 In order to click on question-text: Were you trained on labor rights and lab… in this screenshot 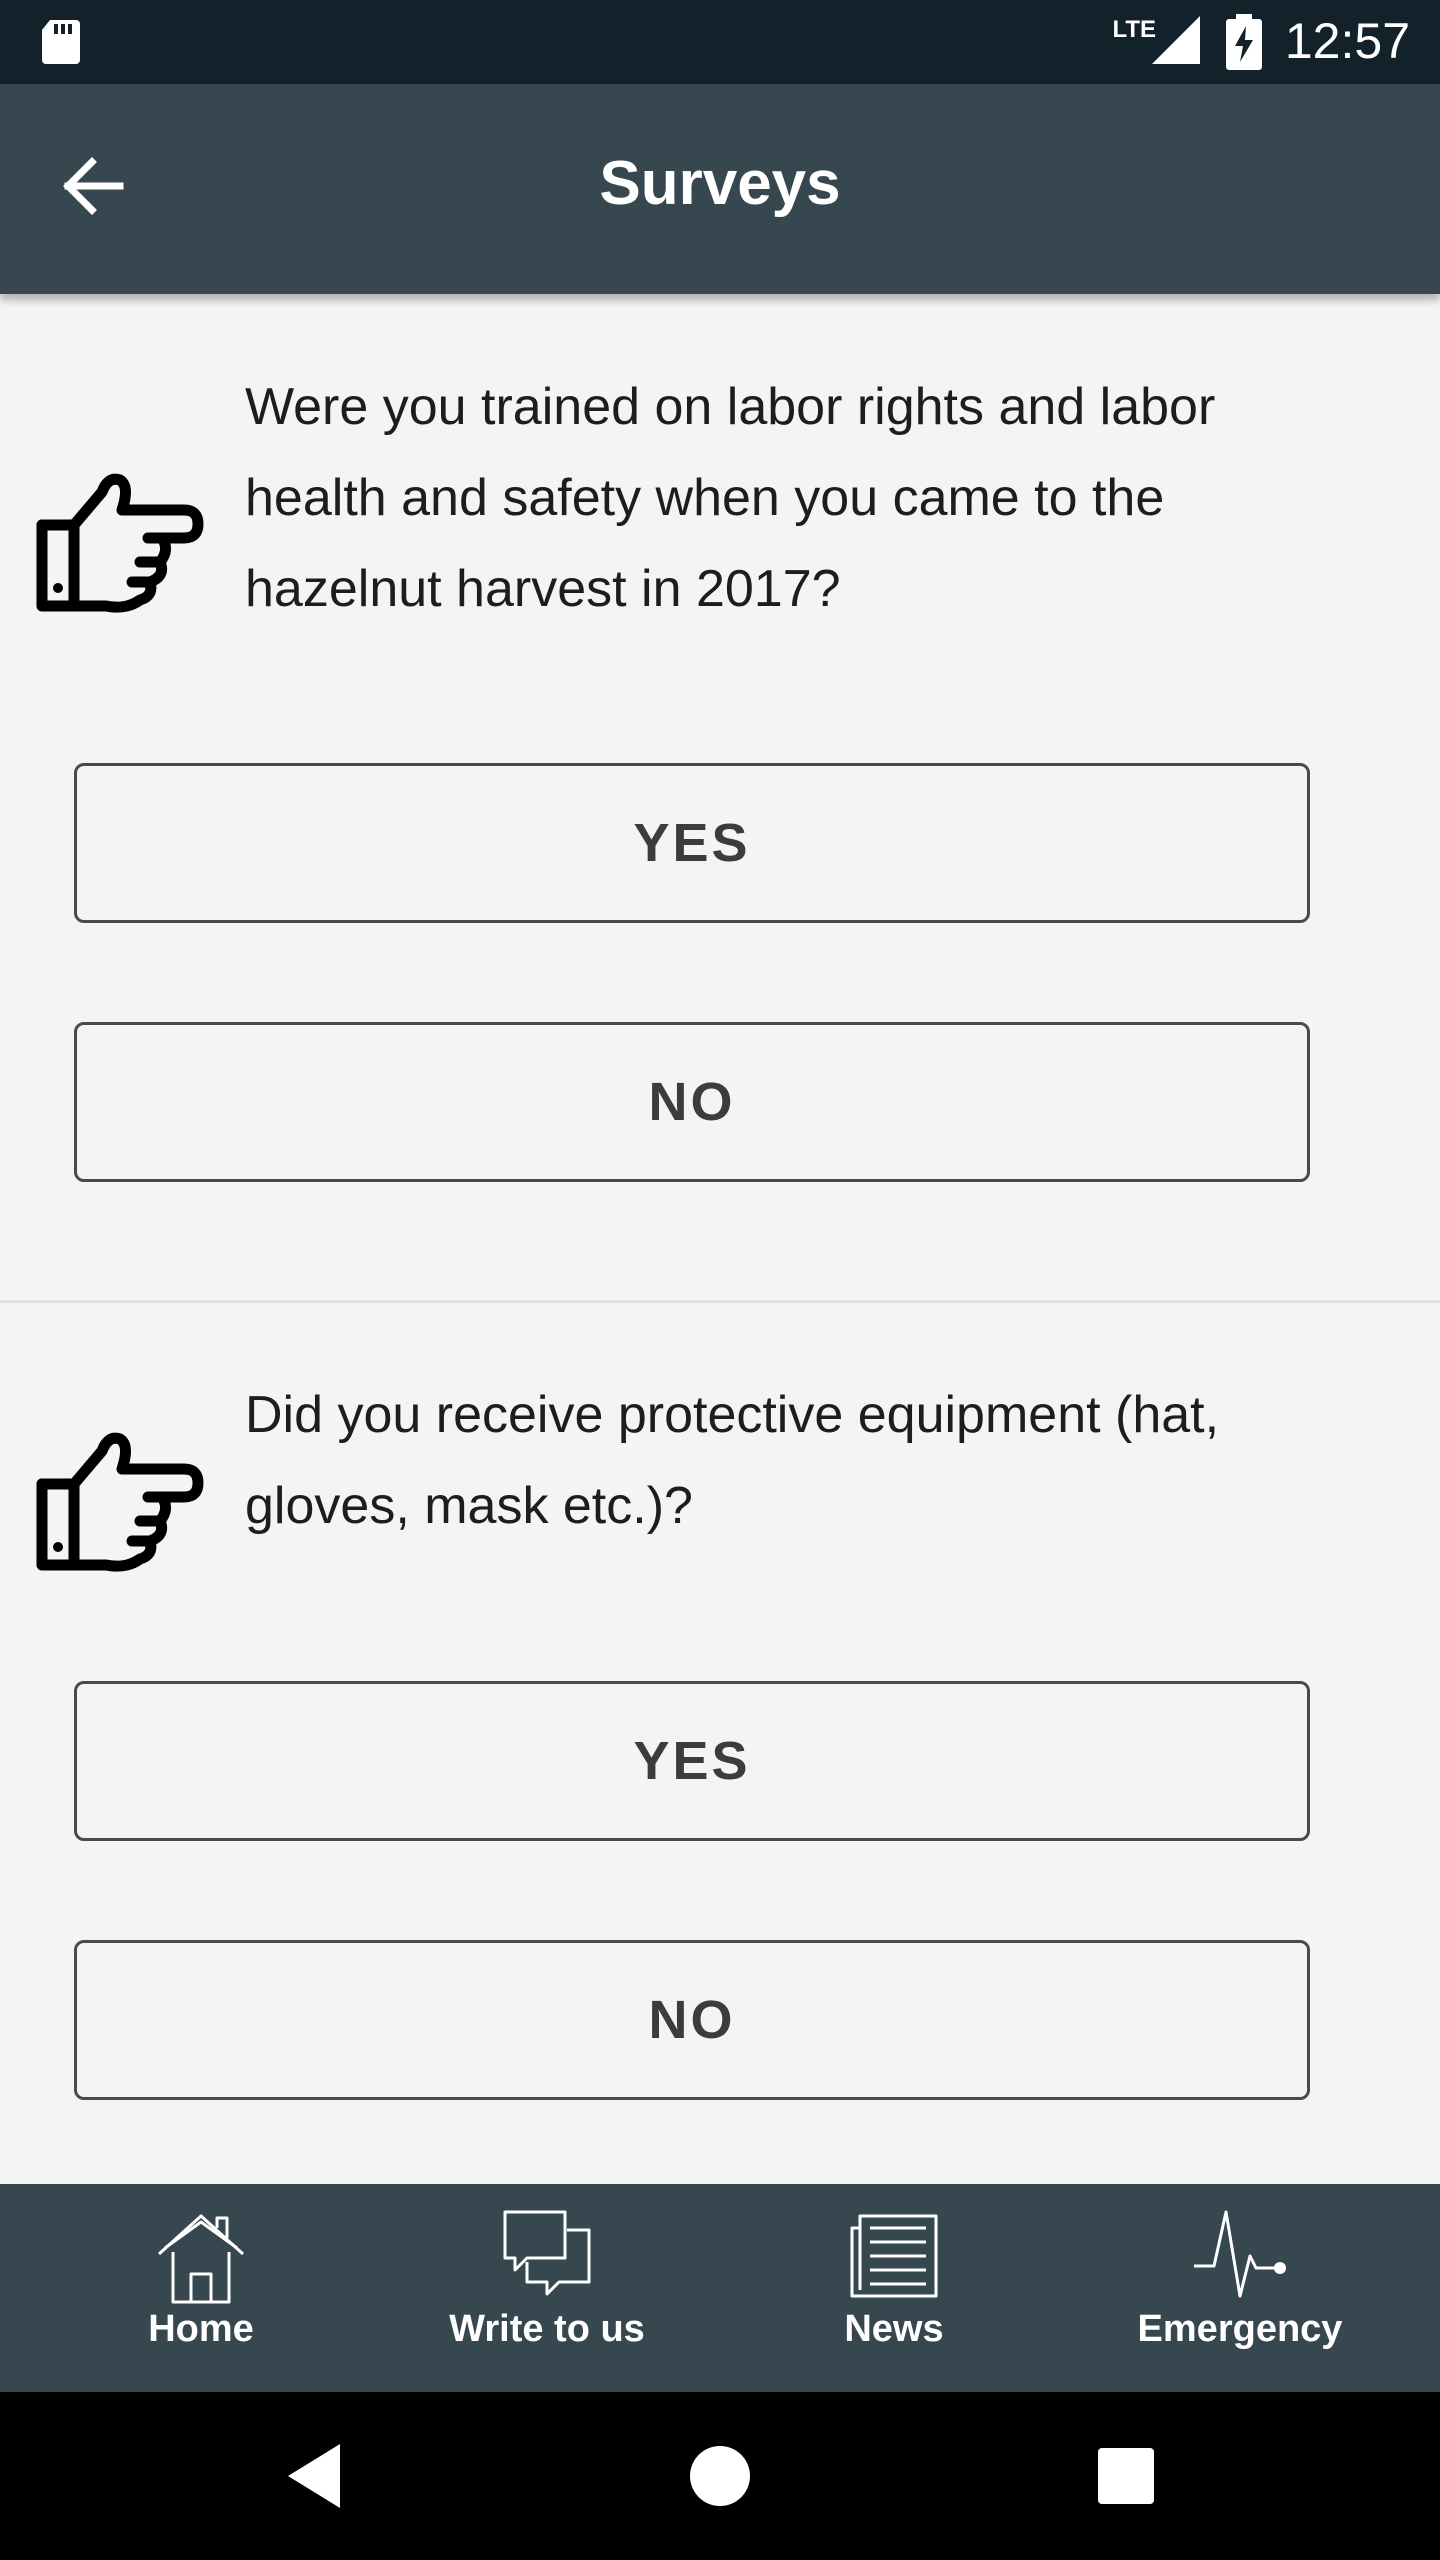, I will do `click(730, 498)`.